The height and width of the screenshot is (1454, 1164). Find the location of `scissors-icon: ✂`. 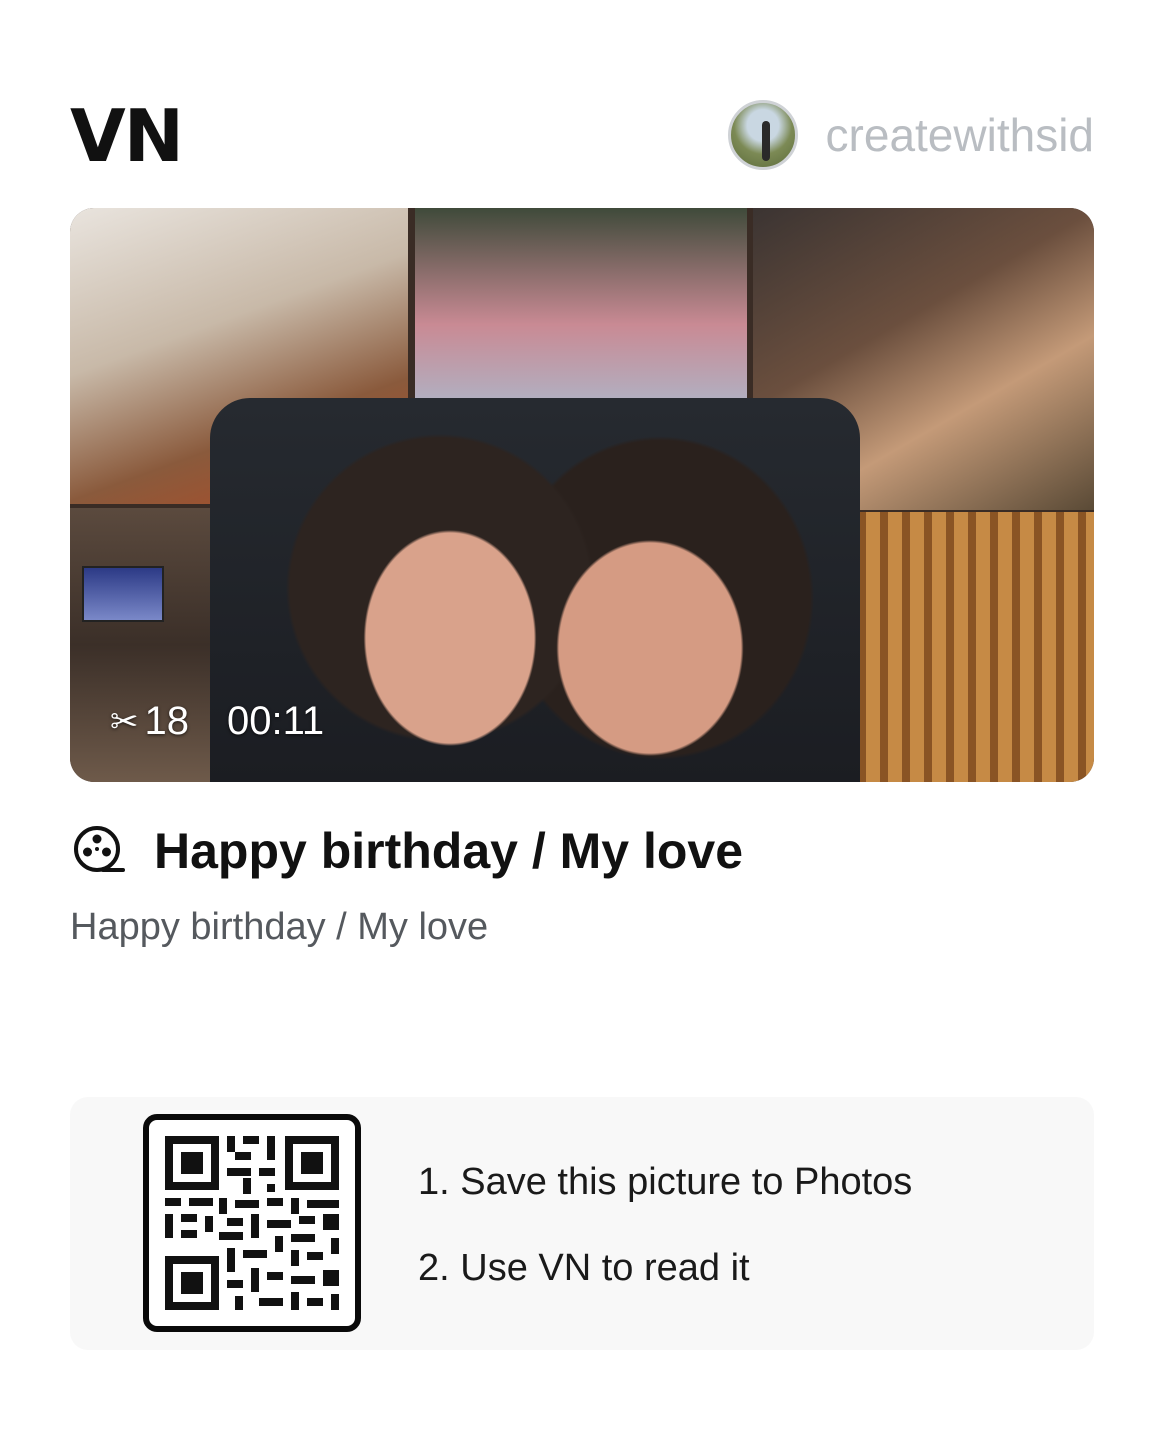

scissors-icon: ✂ is located at coordinates (124, 721).